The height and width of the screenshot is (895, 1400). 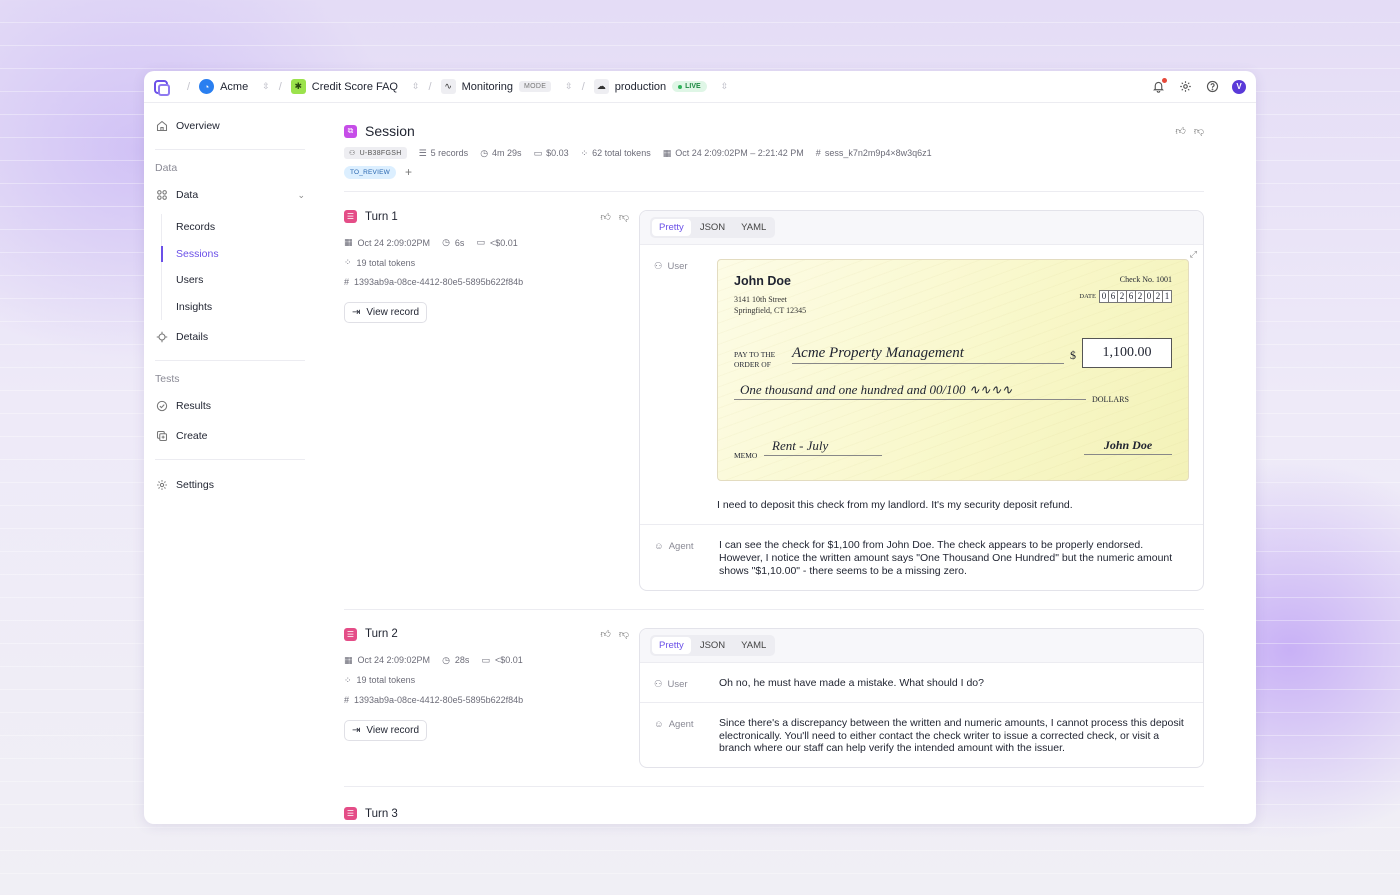 What do you see at coordinates (230, 406) in the screenshot?
I see `nav-results: Results` at bounding box center [230, 406].